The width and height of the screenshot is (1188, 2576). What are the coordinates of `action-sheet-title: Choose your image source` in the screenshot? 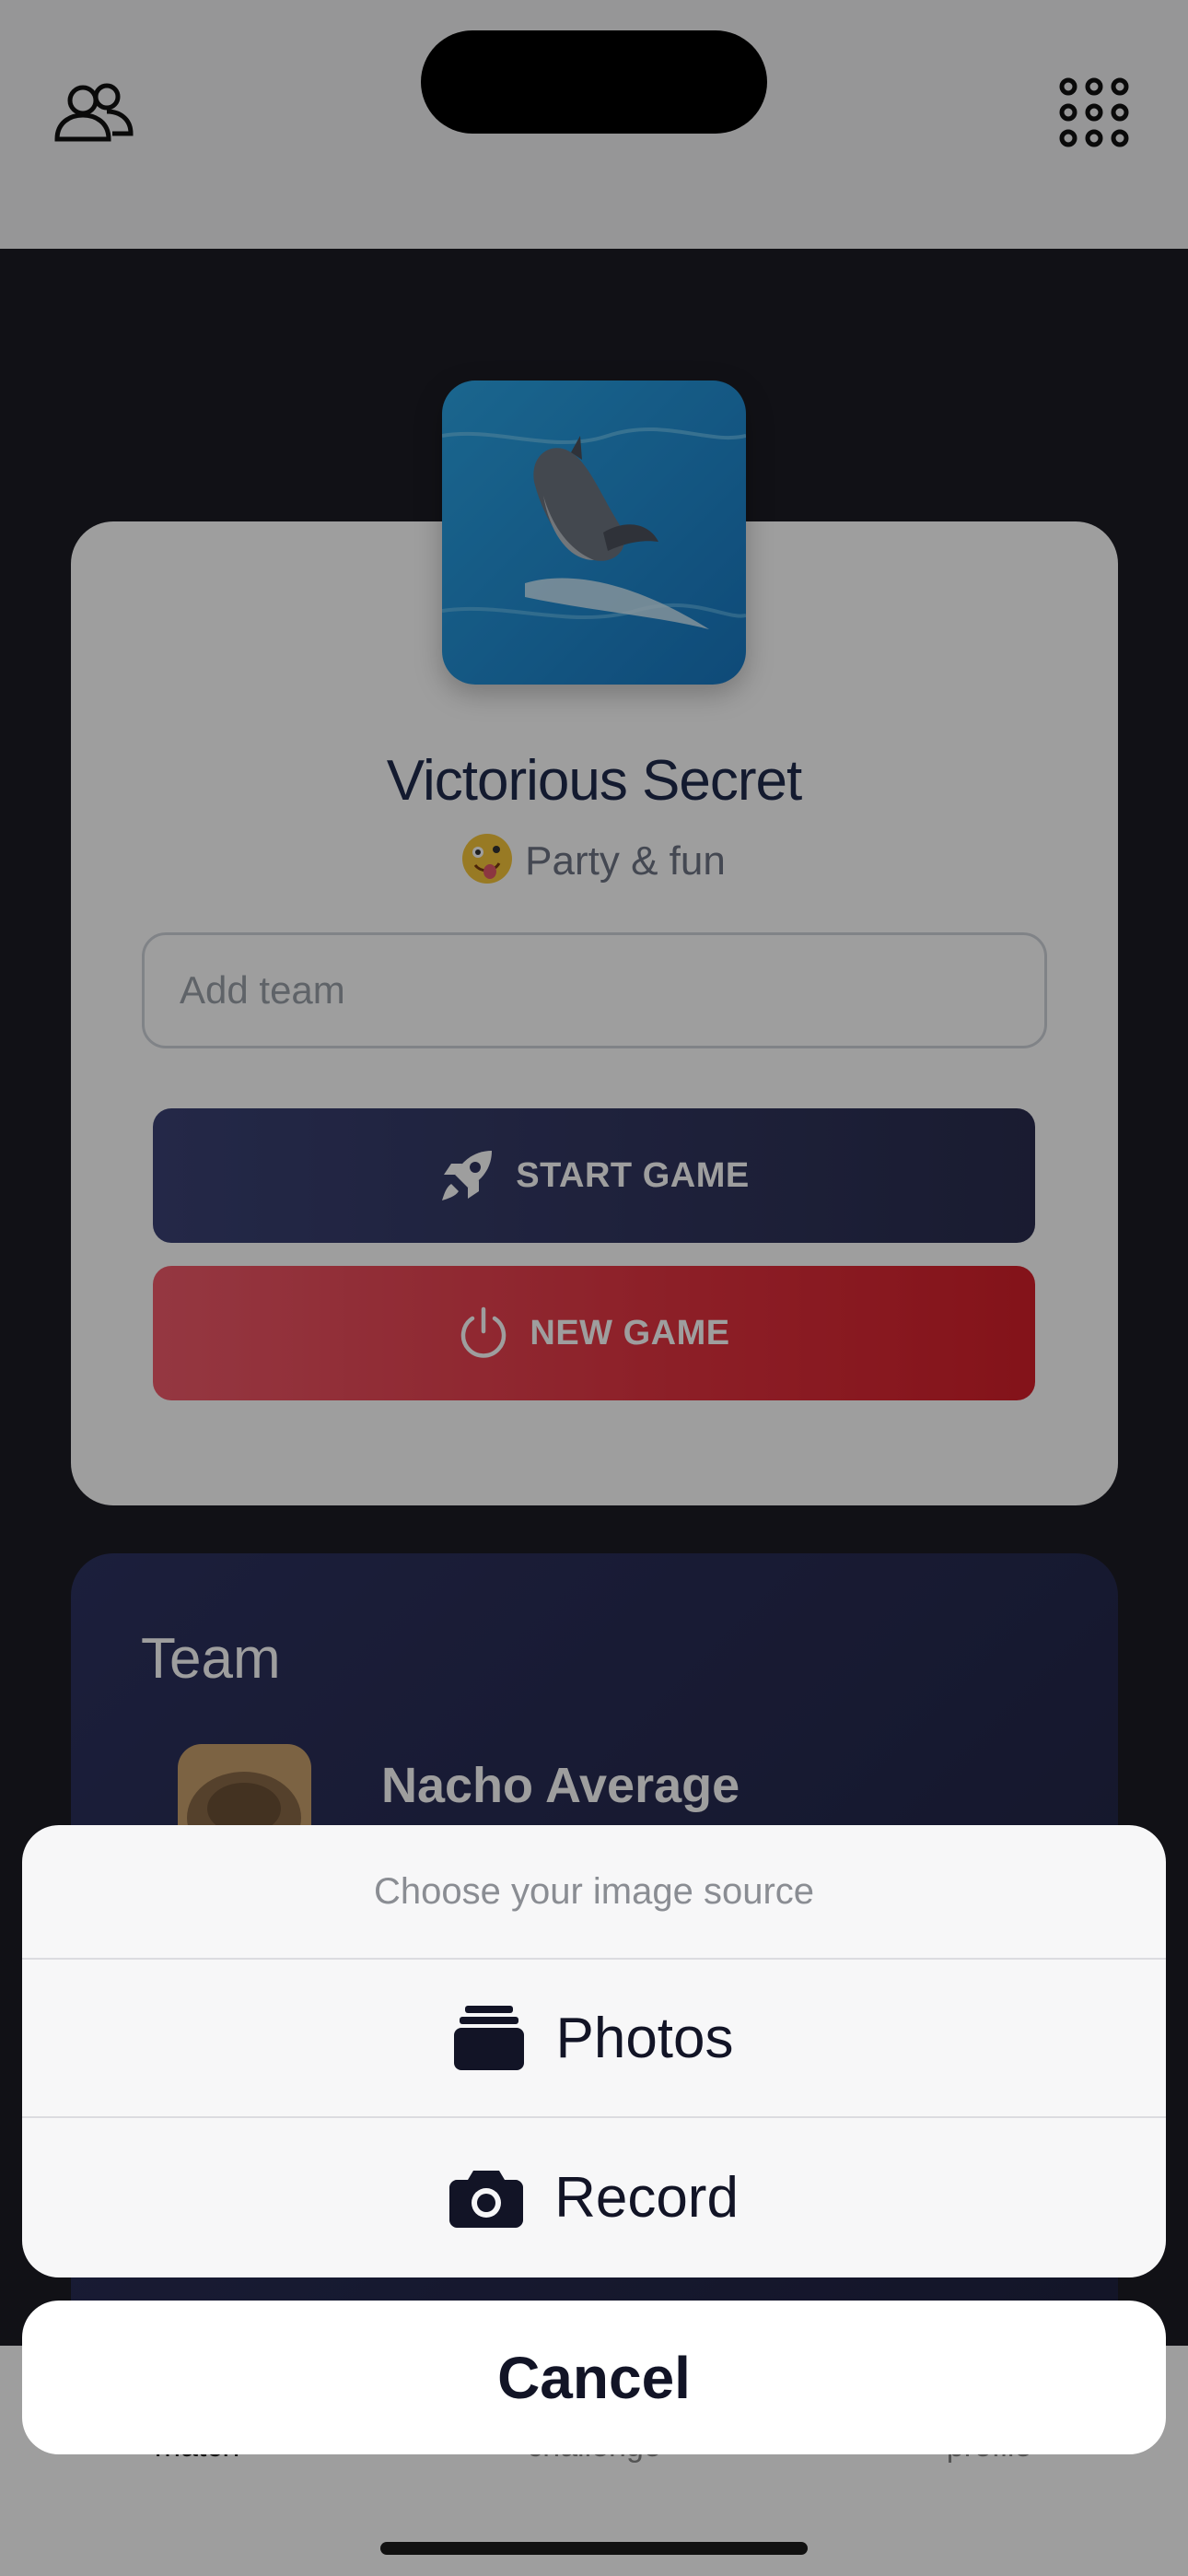 It's located at (594, 1892).